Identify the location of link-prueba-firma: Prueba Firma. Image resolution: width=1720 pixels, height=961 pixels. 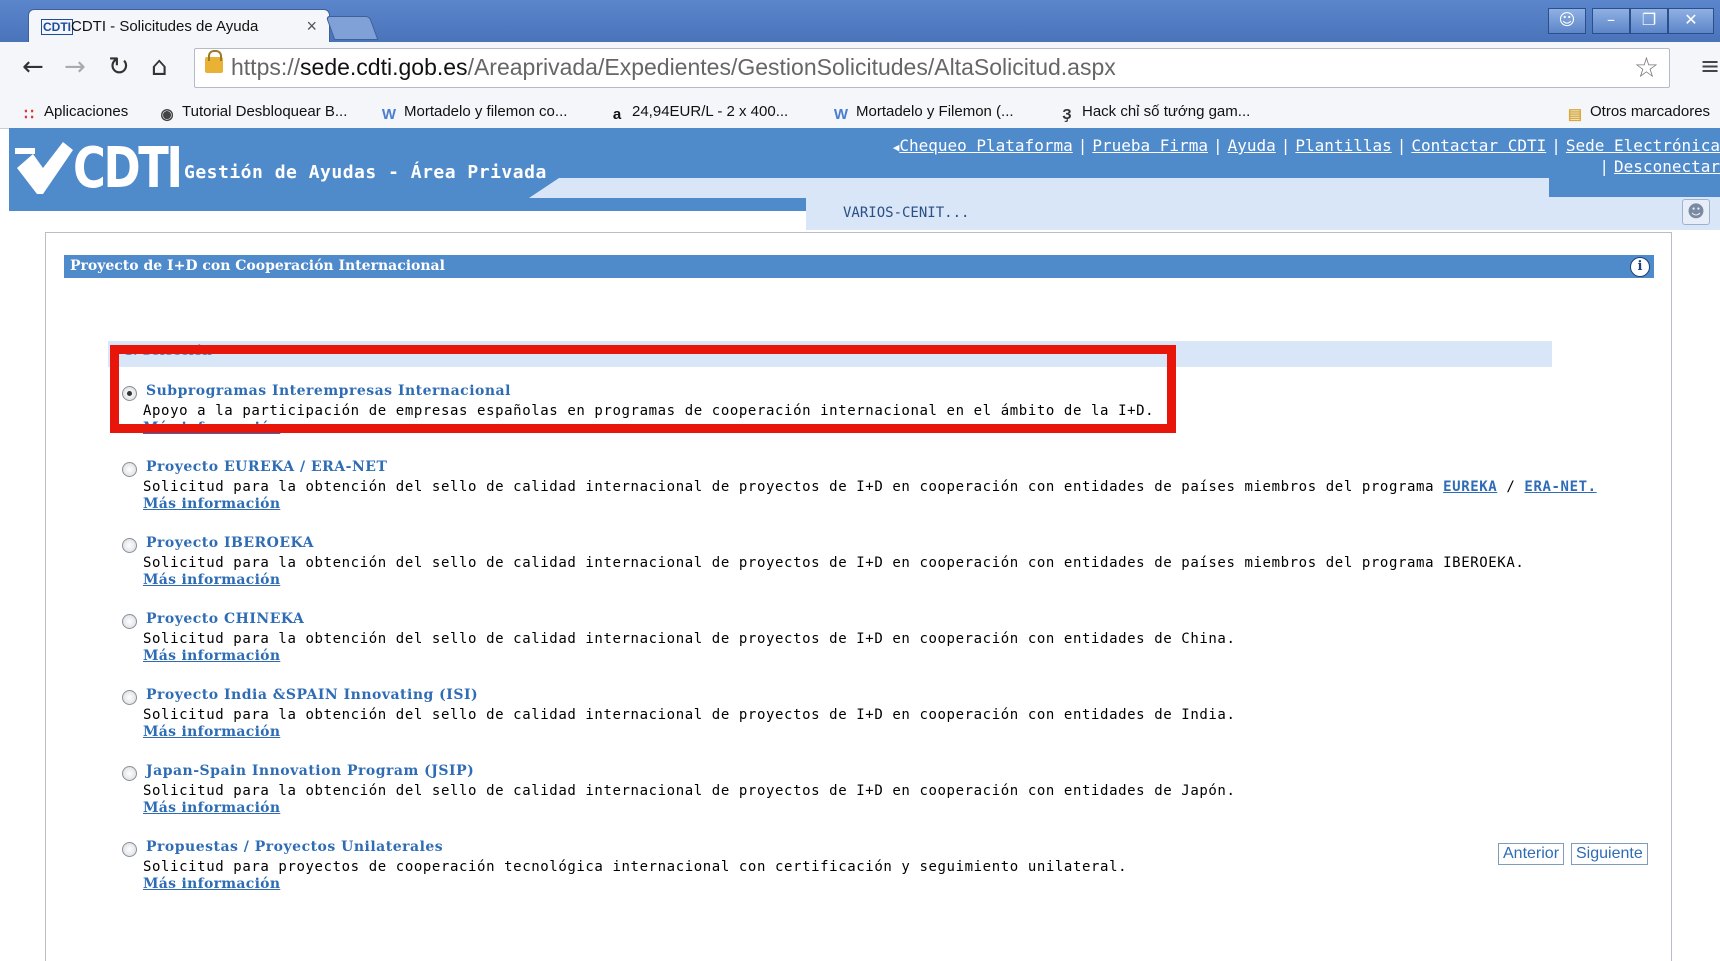
(1150, 145).